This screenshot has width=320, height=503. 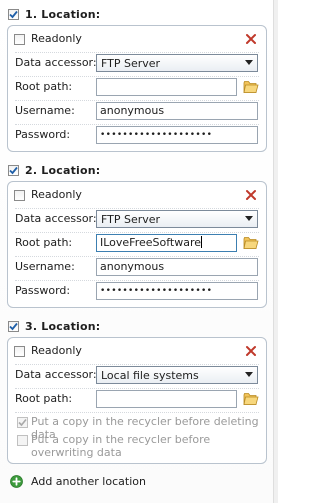 What do you see at coordinates (275, 251) in the screenshot?
I see `scrollbar` at bounding box center [275, 251].